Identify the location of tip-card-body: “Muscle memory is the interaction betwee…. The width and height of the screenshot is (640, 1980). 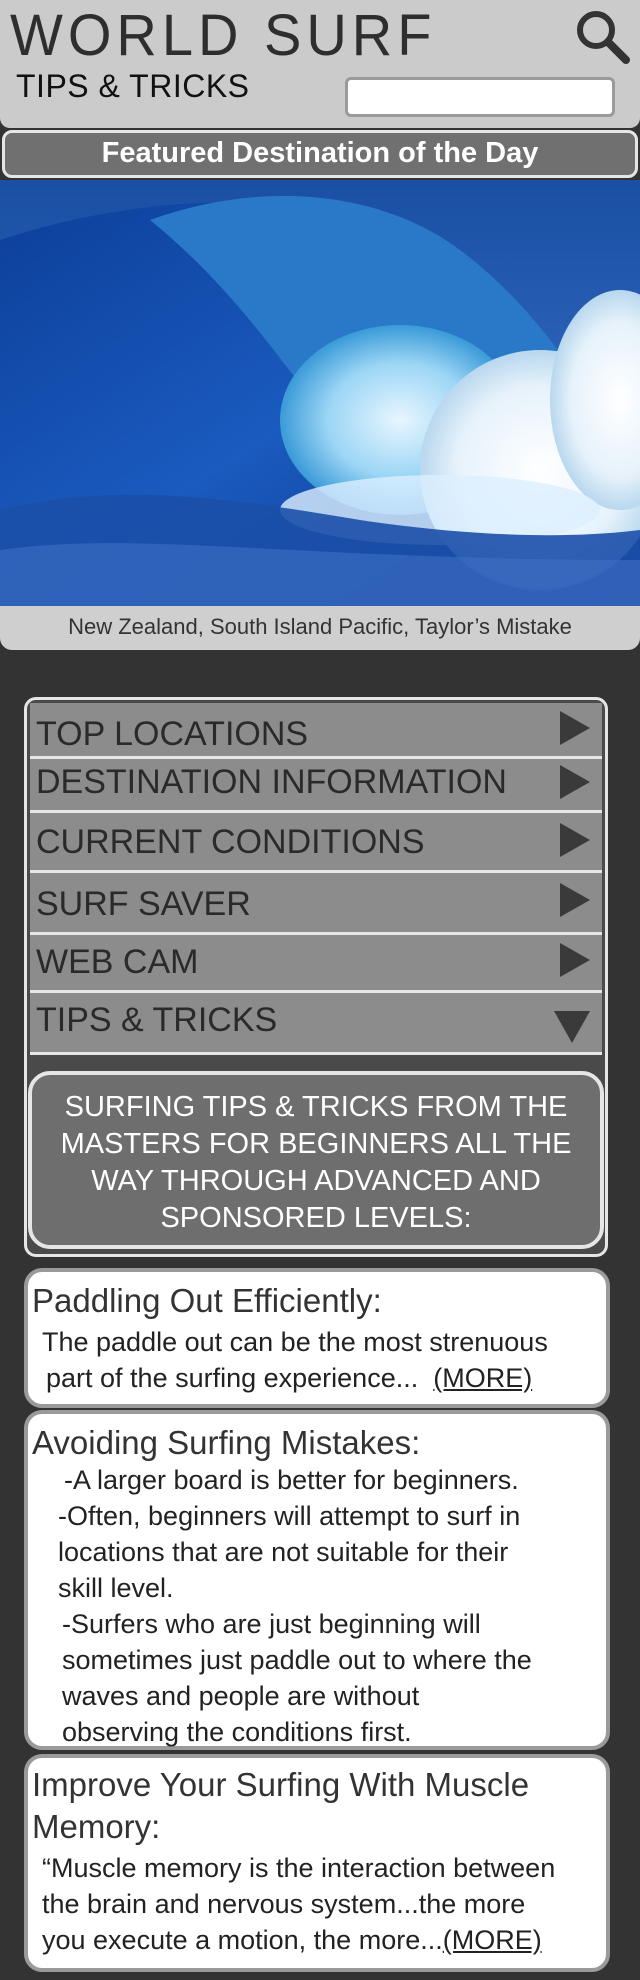
(298, 1904).